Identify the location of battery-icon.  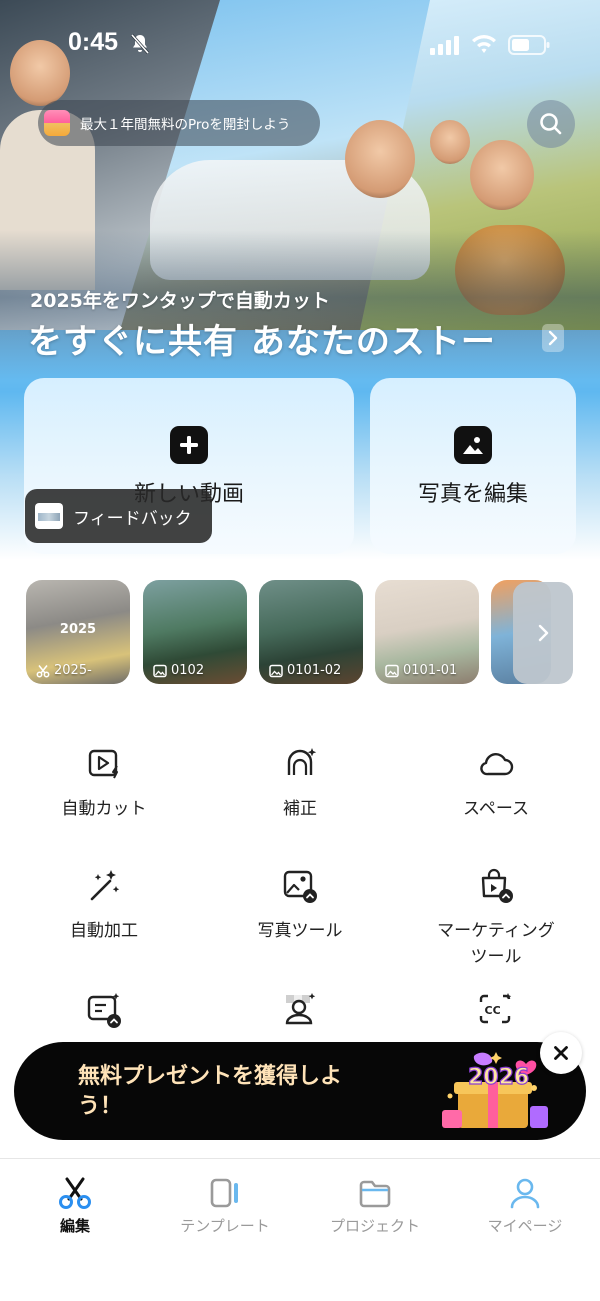
(529, 45).